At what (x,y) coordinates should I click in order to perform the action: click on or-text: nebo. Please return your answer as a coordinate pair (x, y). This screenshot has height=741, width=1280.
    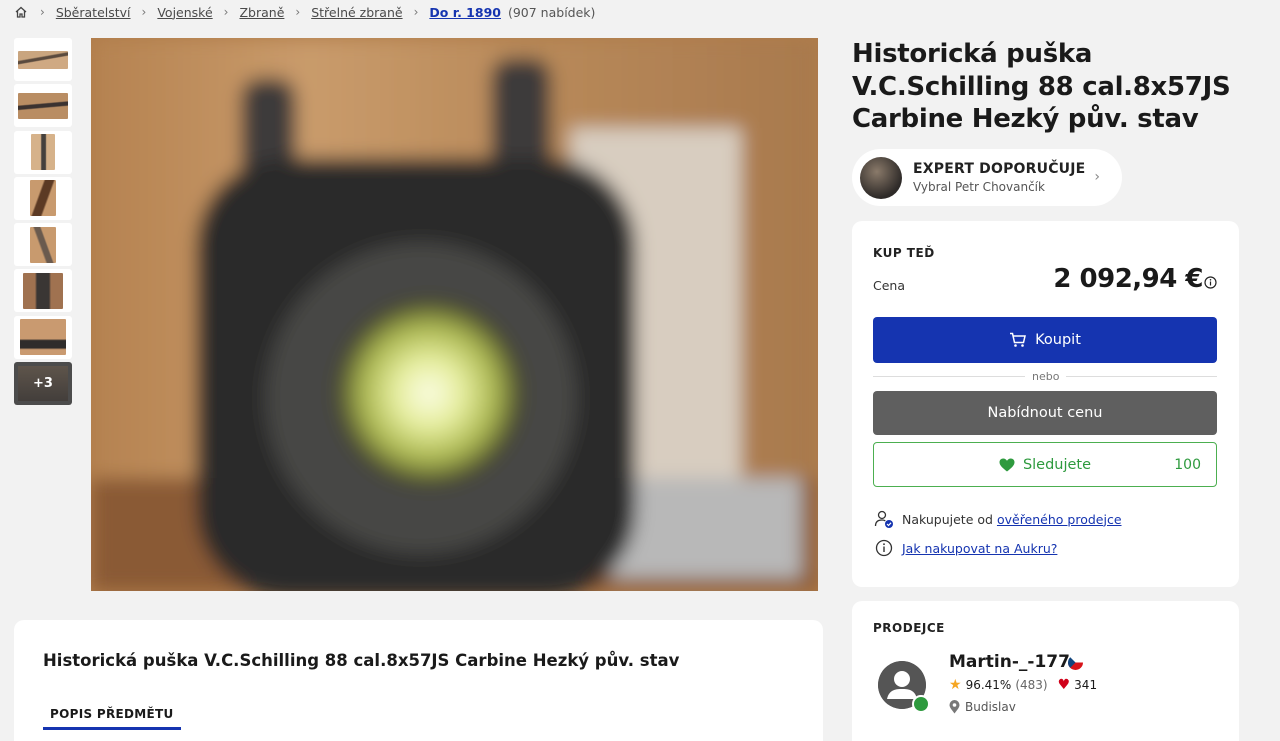
    Looking at the image, I should click on (1046, 376).